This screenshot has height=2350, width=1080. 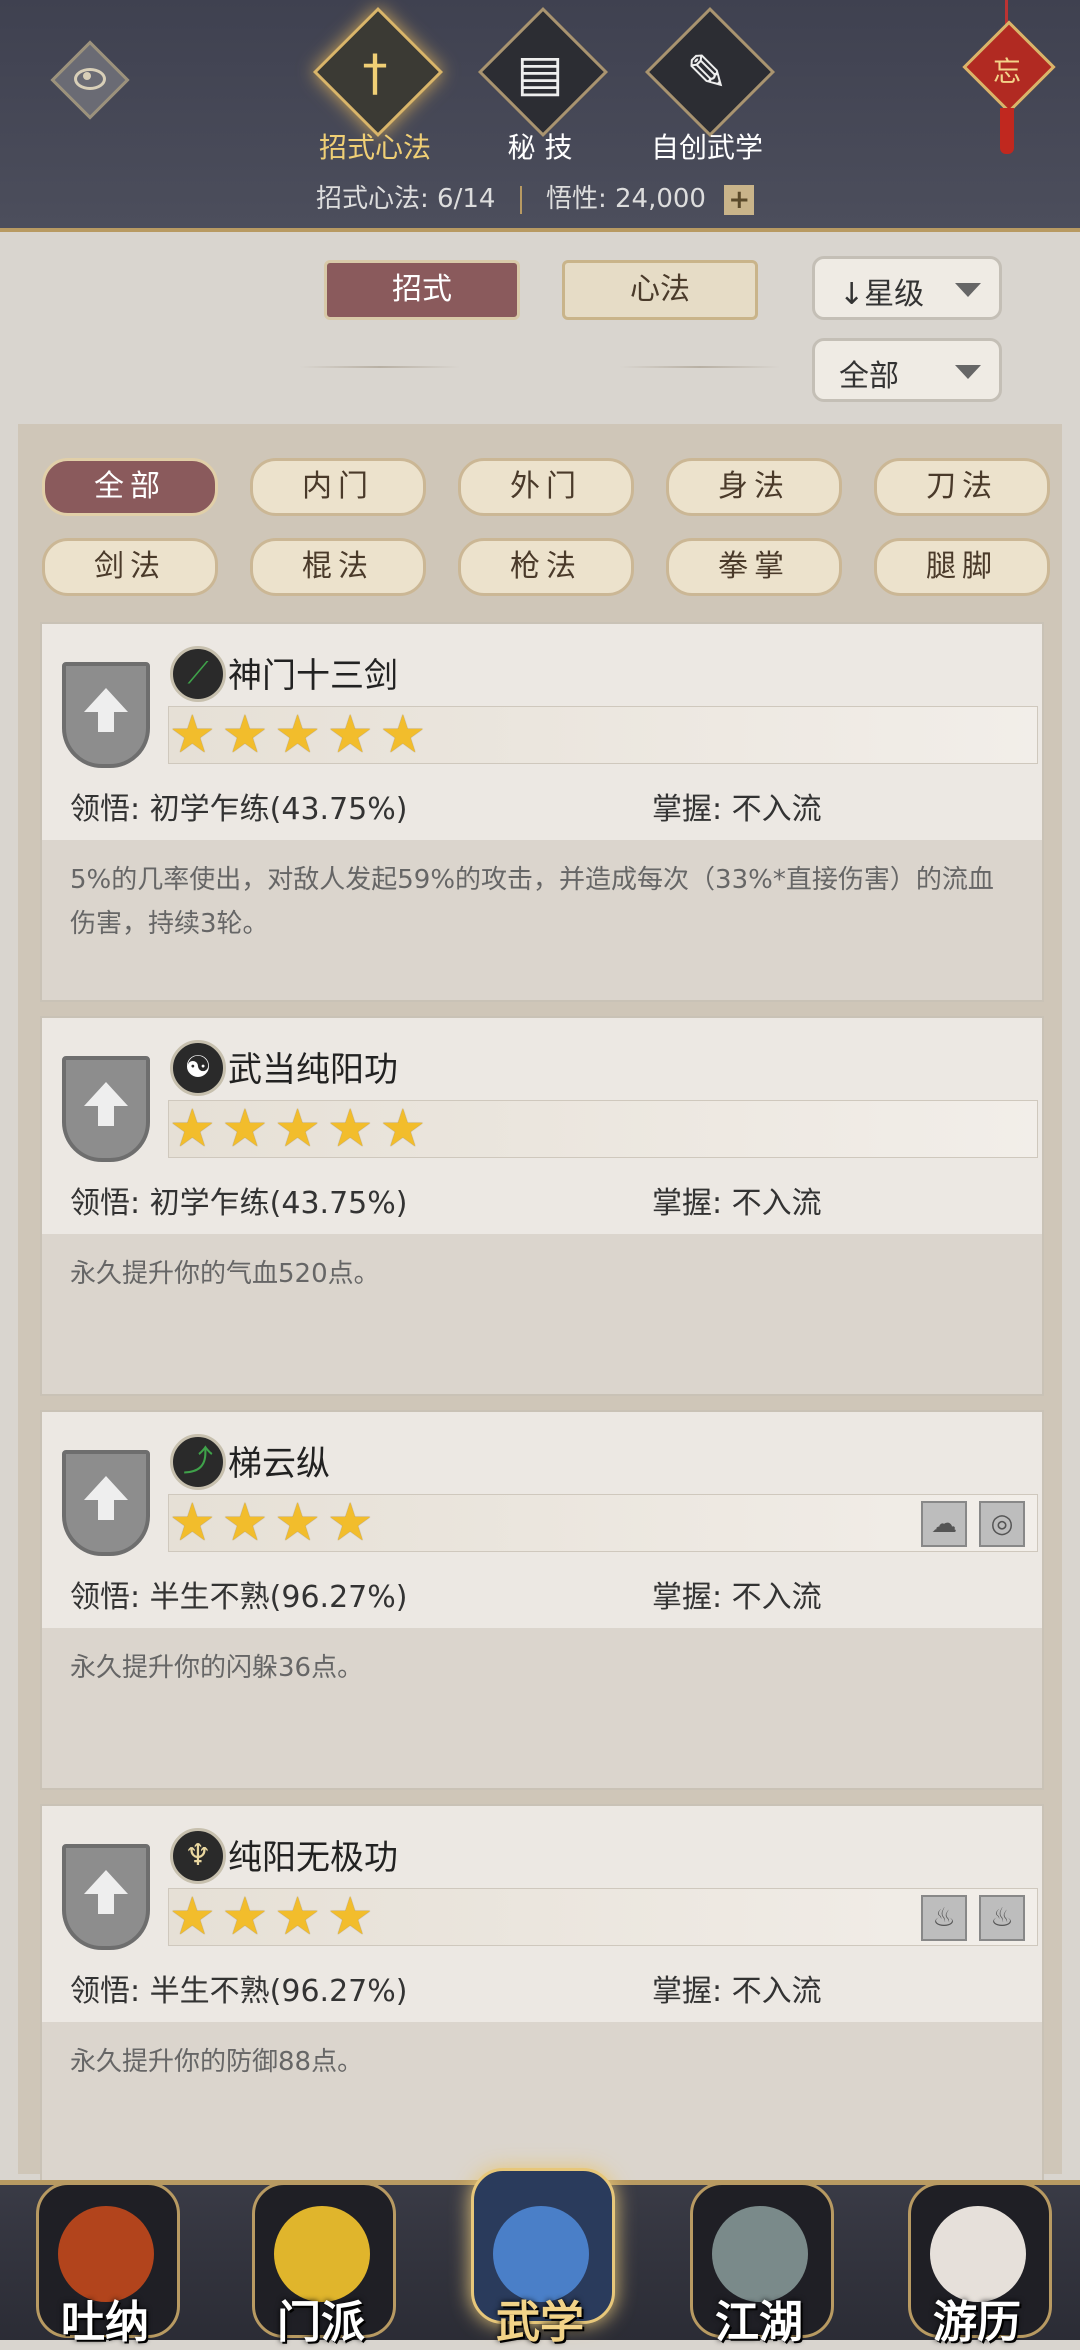 What do you see at coordinates (321, 2262) in the screenshot?
I see `nav-sect: 门派` at bounding box center [321, 2262].